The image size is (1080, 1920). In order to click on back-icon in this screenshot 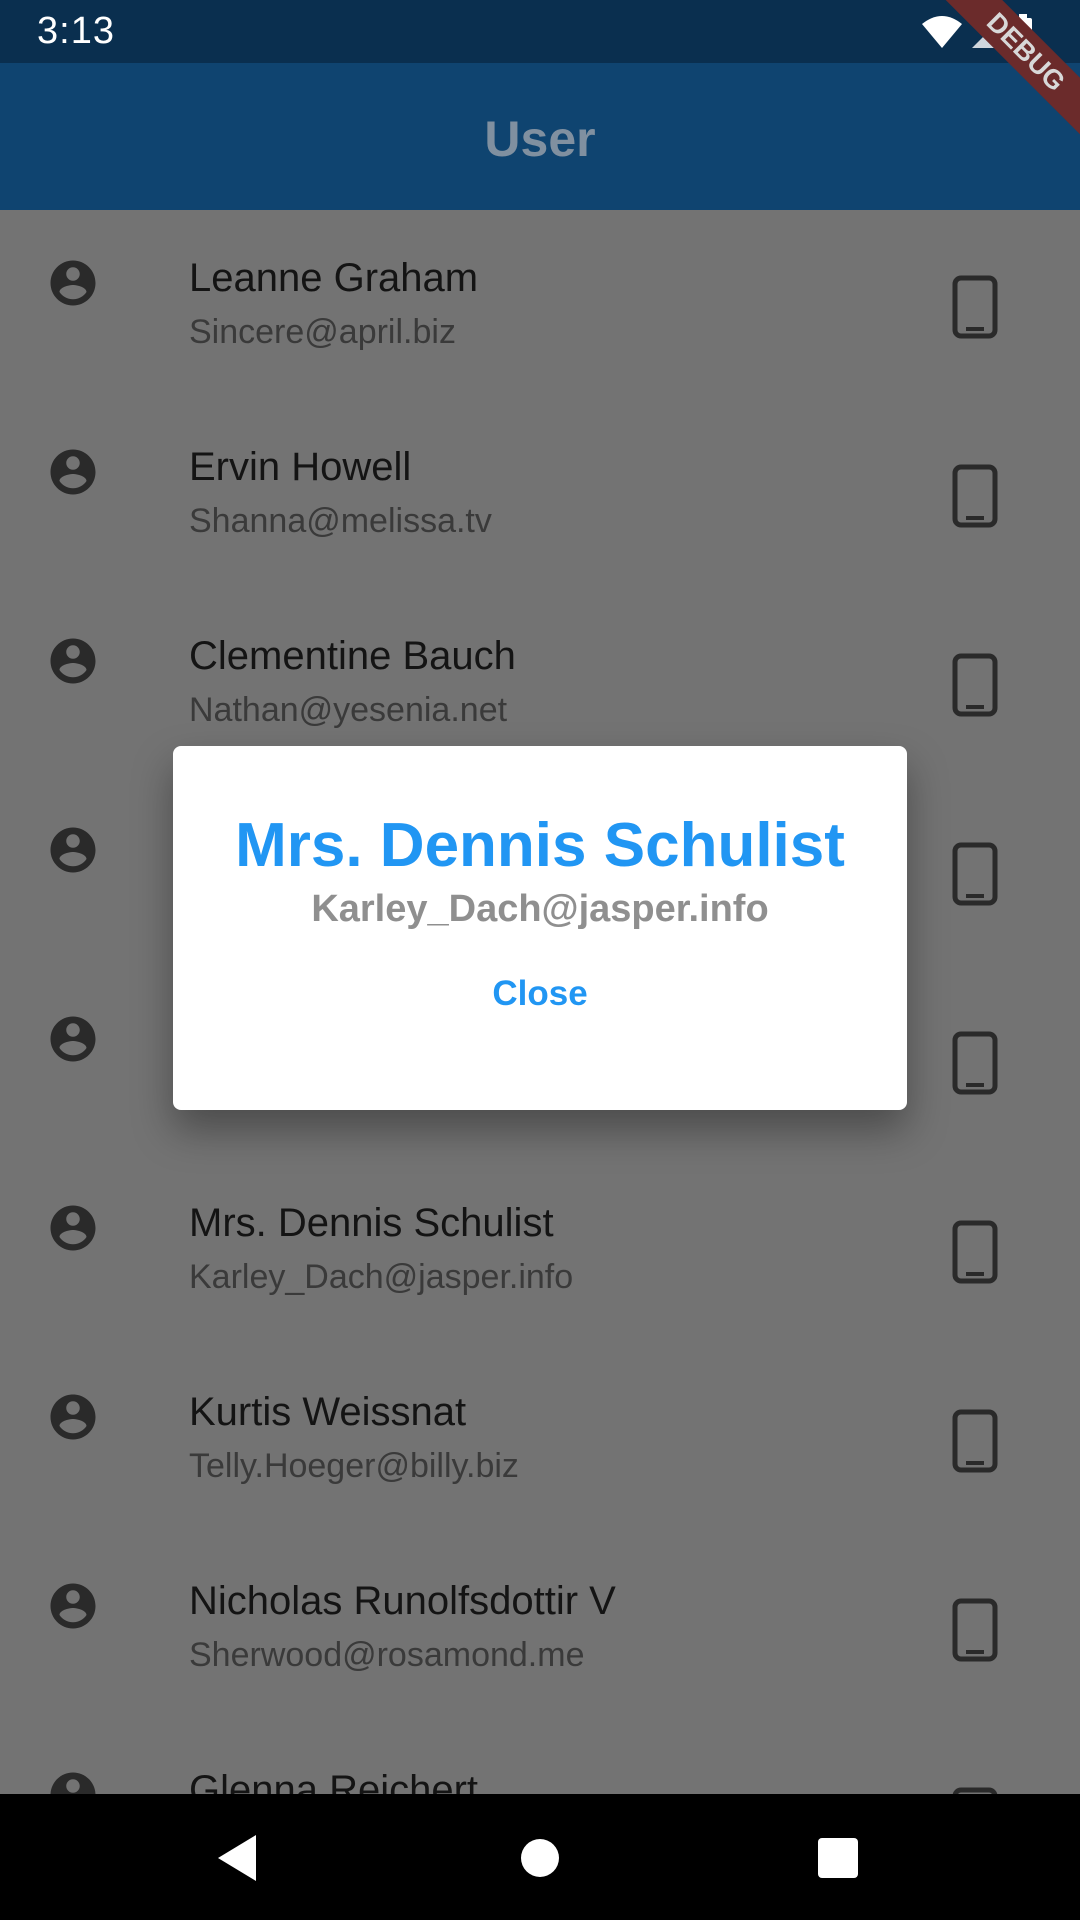, I will do `click(239, 1858)`.